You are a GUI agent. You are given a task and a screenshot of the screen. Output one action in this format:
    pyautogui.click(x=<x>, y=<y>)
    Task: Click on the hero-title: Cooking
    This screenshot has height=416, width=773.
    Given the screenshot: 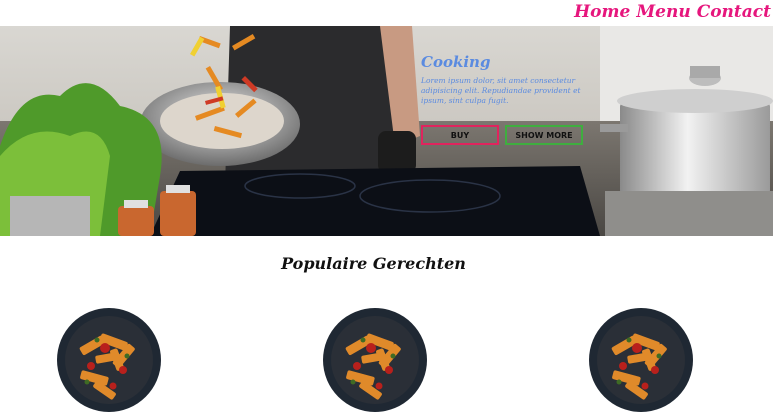 What is the action you would take?
    pyautogui.click(x=456, y=62)
    